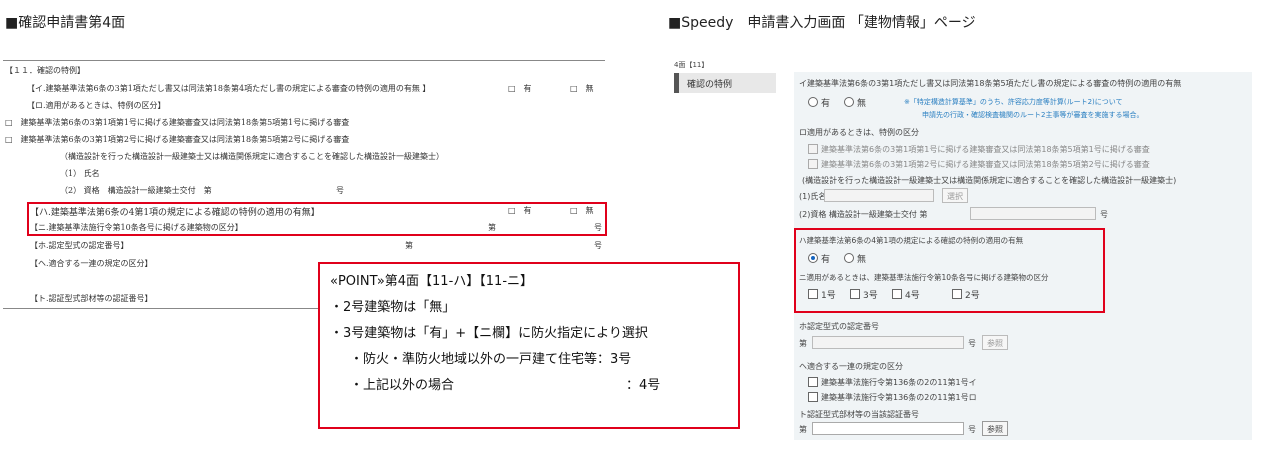 The width and height of the screenshot is (1279, 459). What do you see at coordinates (409, 245) in the screenshot?
I see `row-ho-dai: 第` at bounding box center [409, 245].